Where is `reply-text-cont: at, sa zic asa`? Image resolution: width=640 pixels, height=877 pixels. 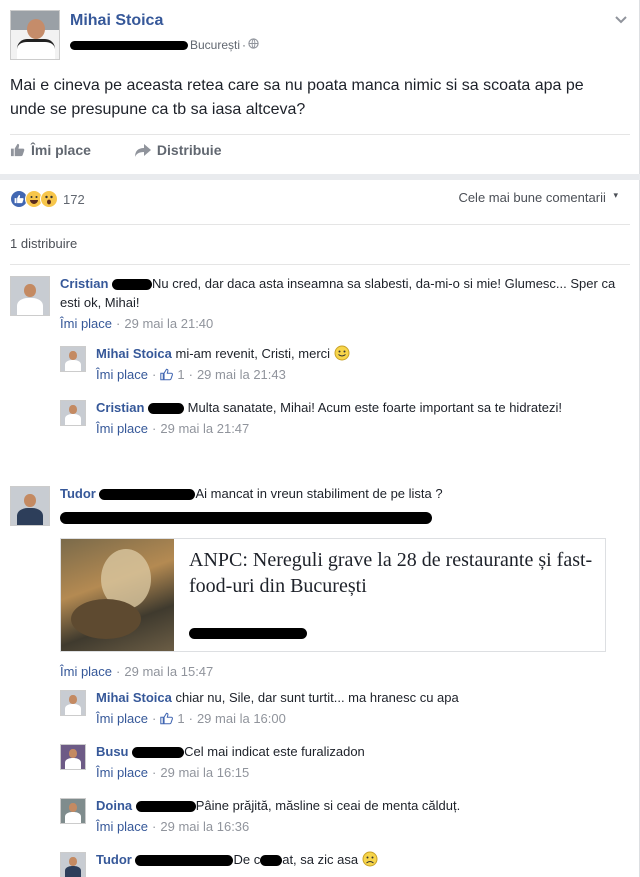
reply-text-cont: at, sa zic asa is located at coordinates (320, 859).